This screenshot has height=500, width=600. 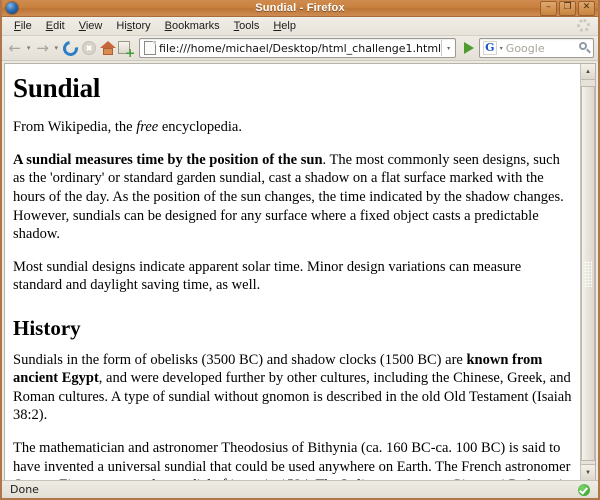 I want to click on stop-button, so click(x=89, y=48).